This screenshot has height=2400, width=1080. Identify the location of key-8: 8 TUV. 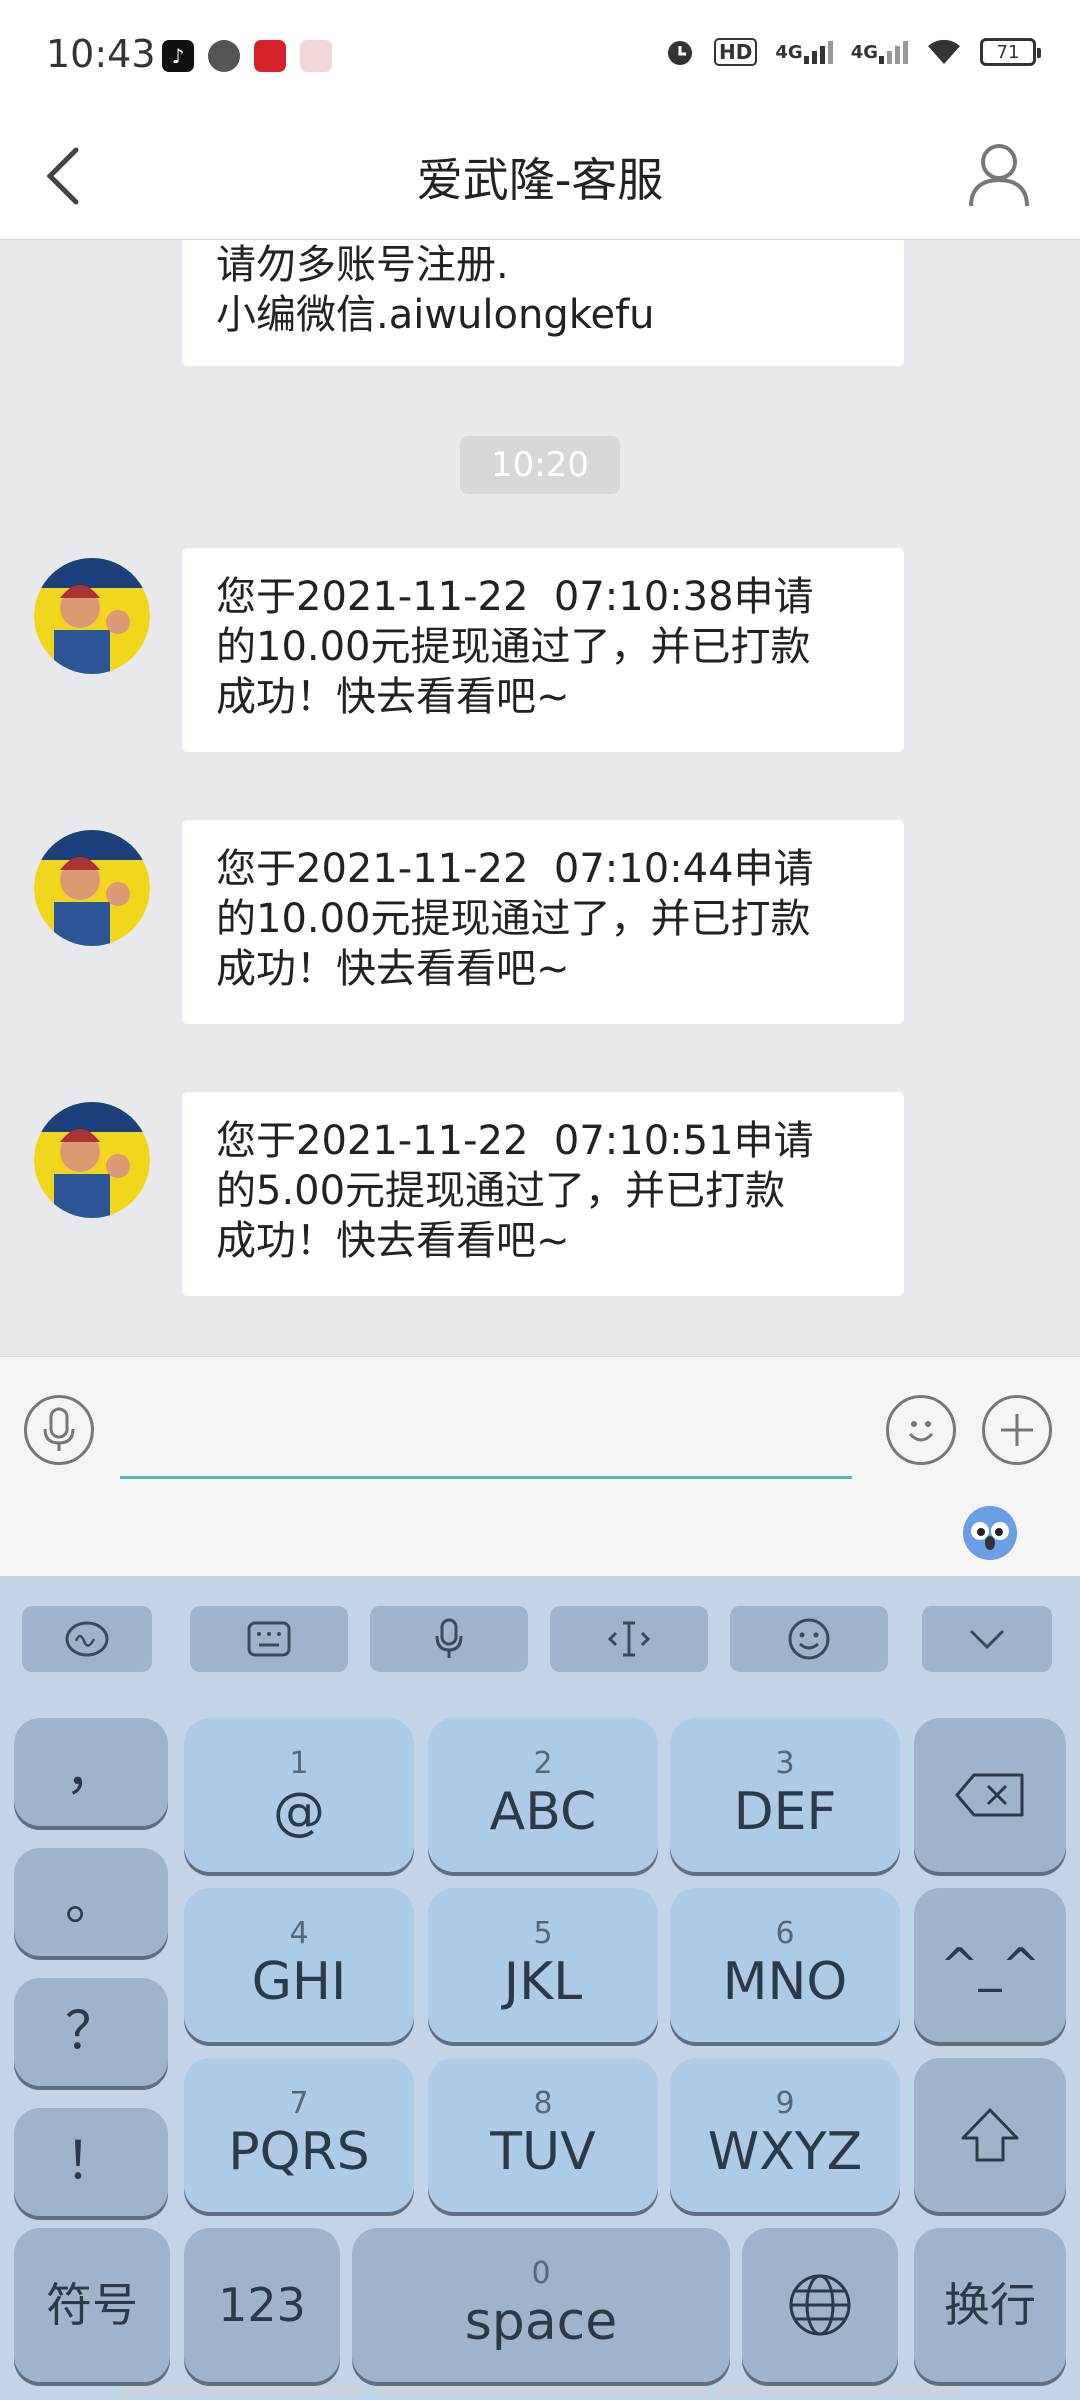
(543, 2135).